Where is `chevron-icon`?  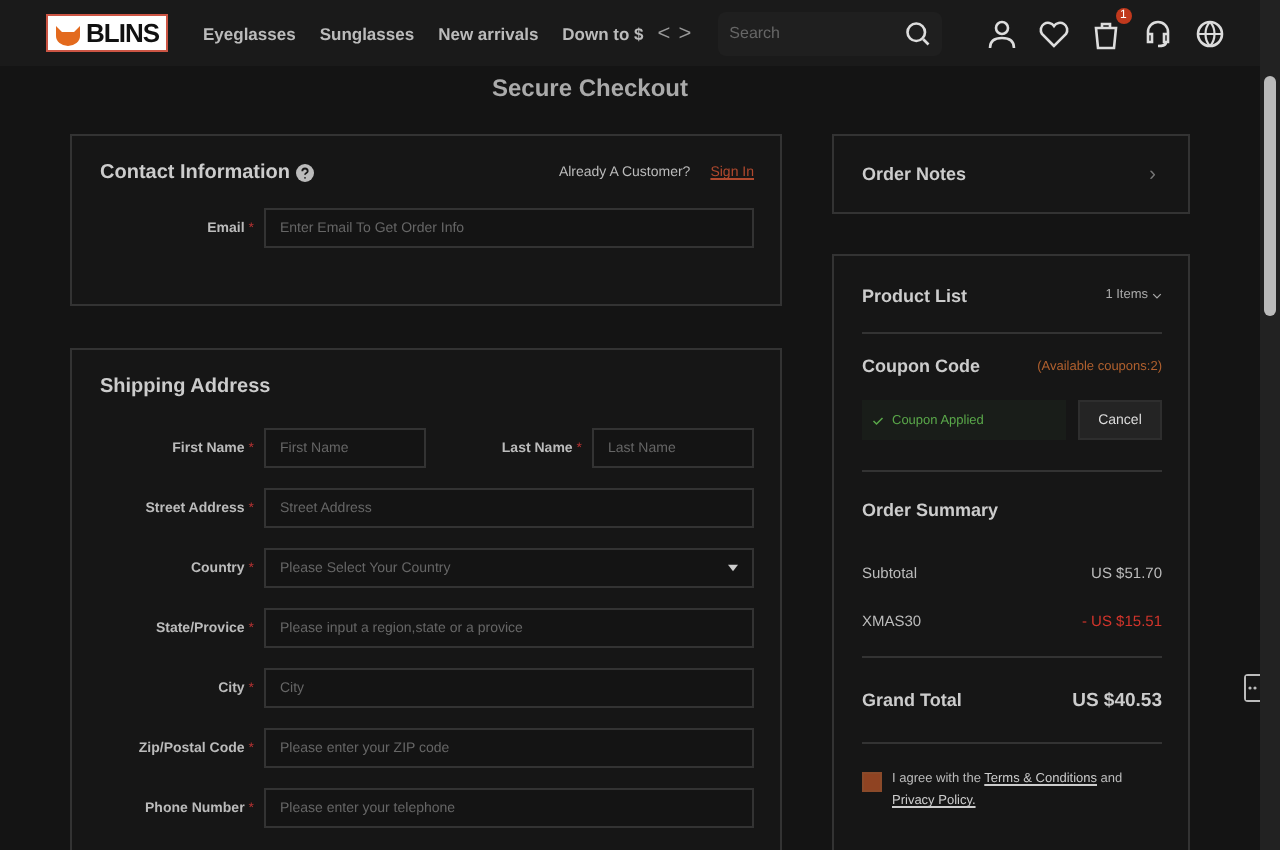
chevron-icon is located at coordinates (1157, 295).